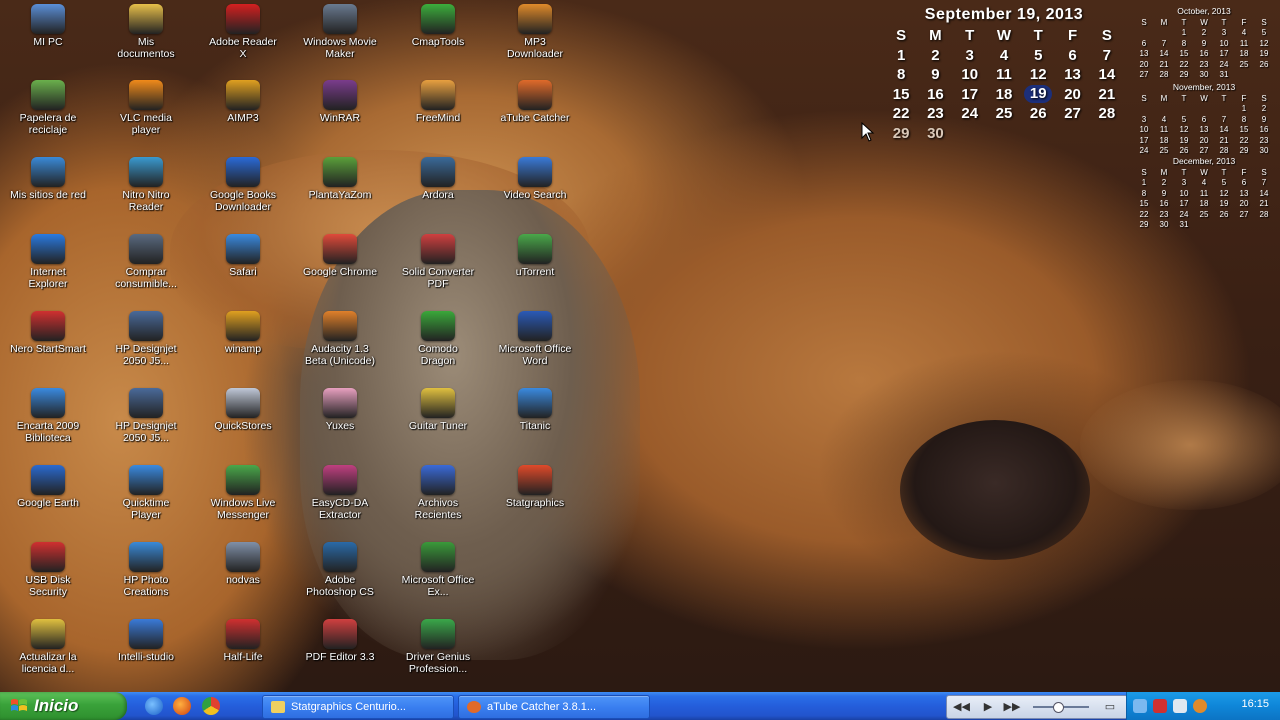  What do you see at coordinates (243, 564) in the screenshot?
I see `desktop-icon-nodvas: nodvas` at bounding box center [243, 564].